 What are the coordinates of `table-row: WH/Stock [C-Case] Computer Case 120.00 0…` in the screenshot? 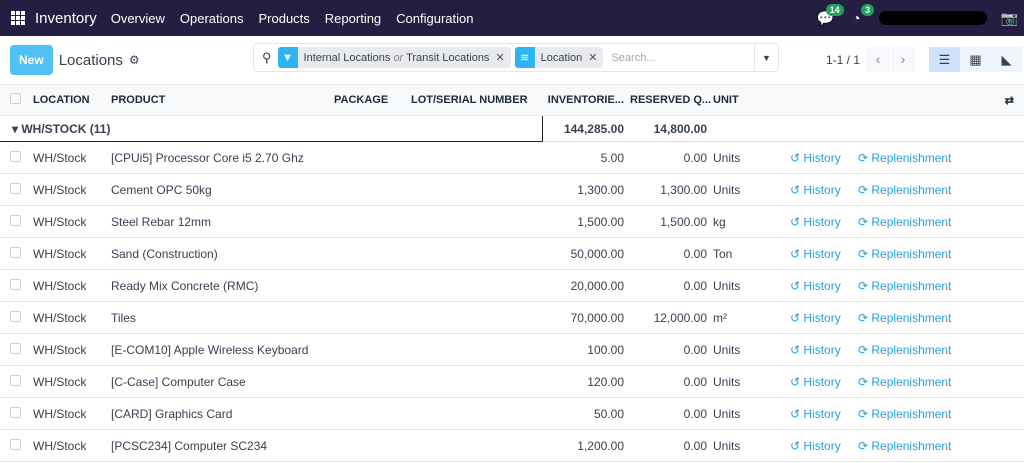 It's located at (512, 381).